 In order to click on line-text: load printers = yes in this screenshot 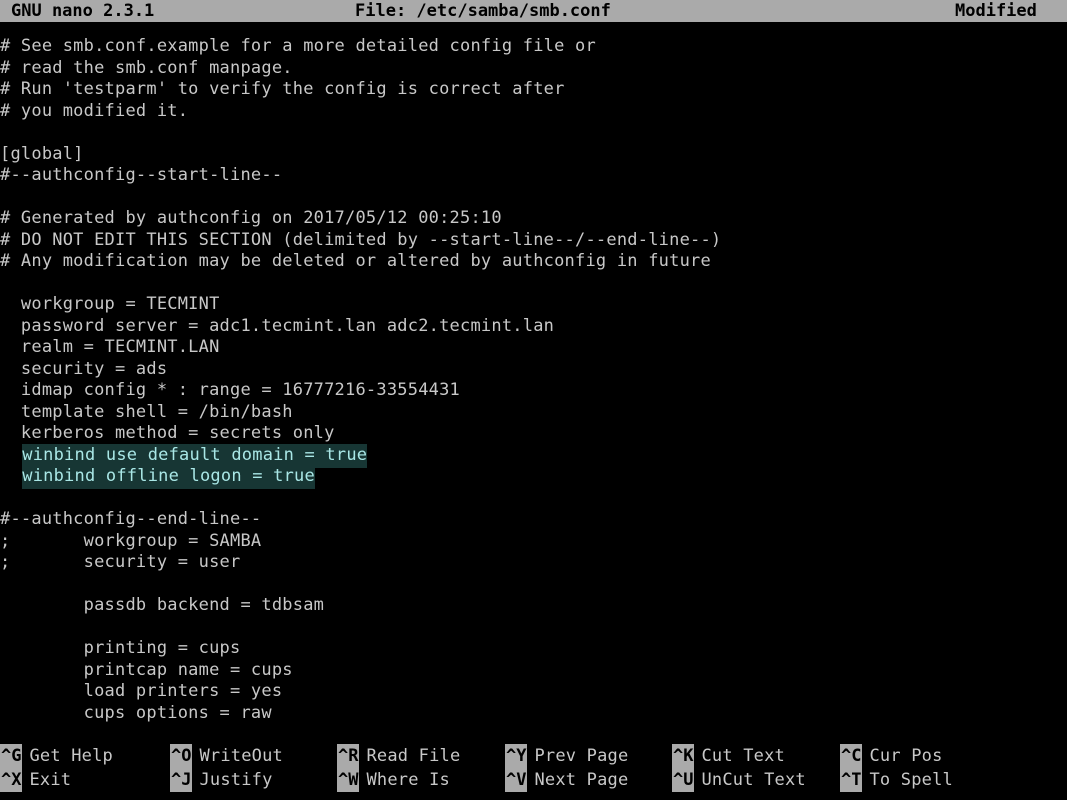, I will do `click(141, 691)`.